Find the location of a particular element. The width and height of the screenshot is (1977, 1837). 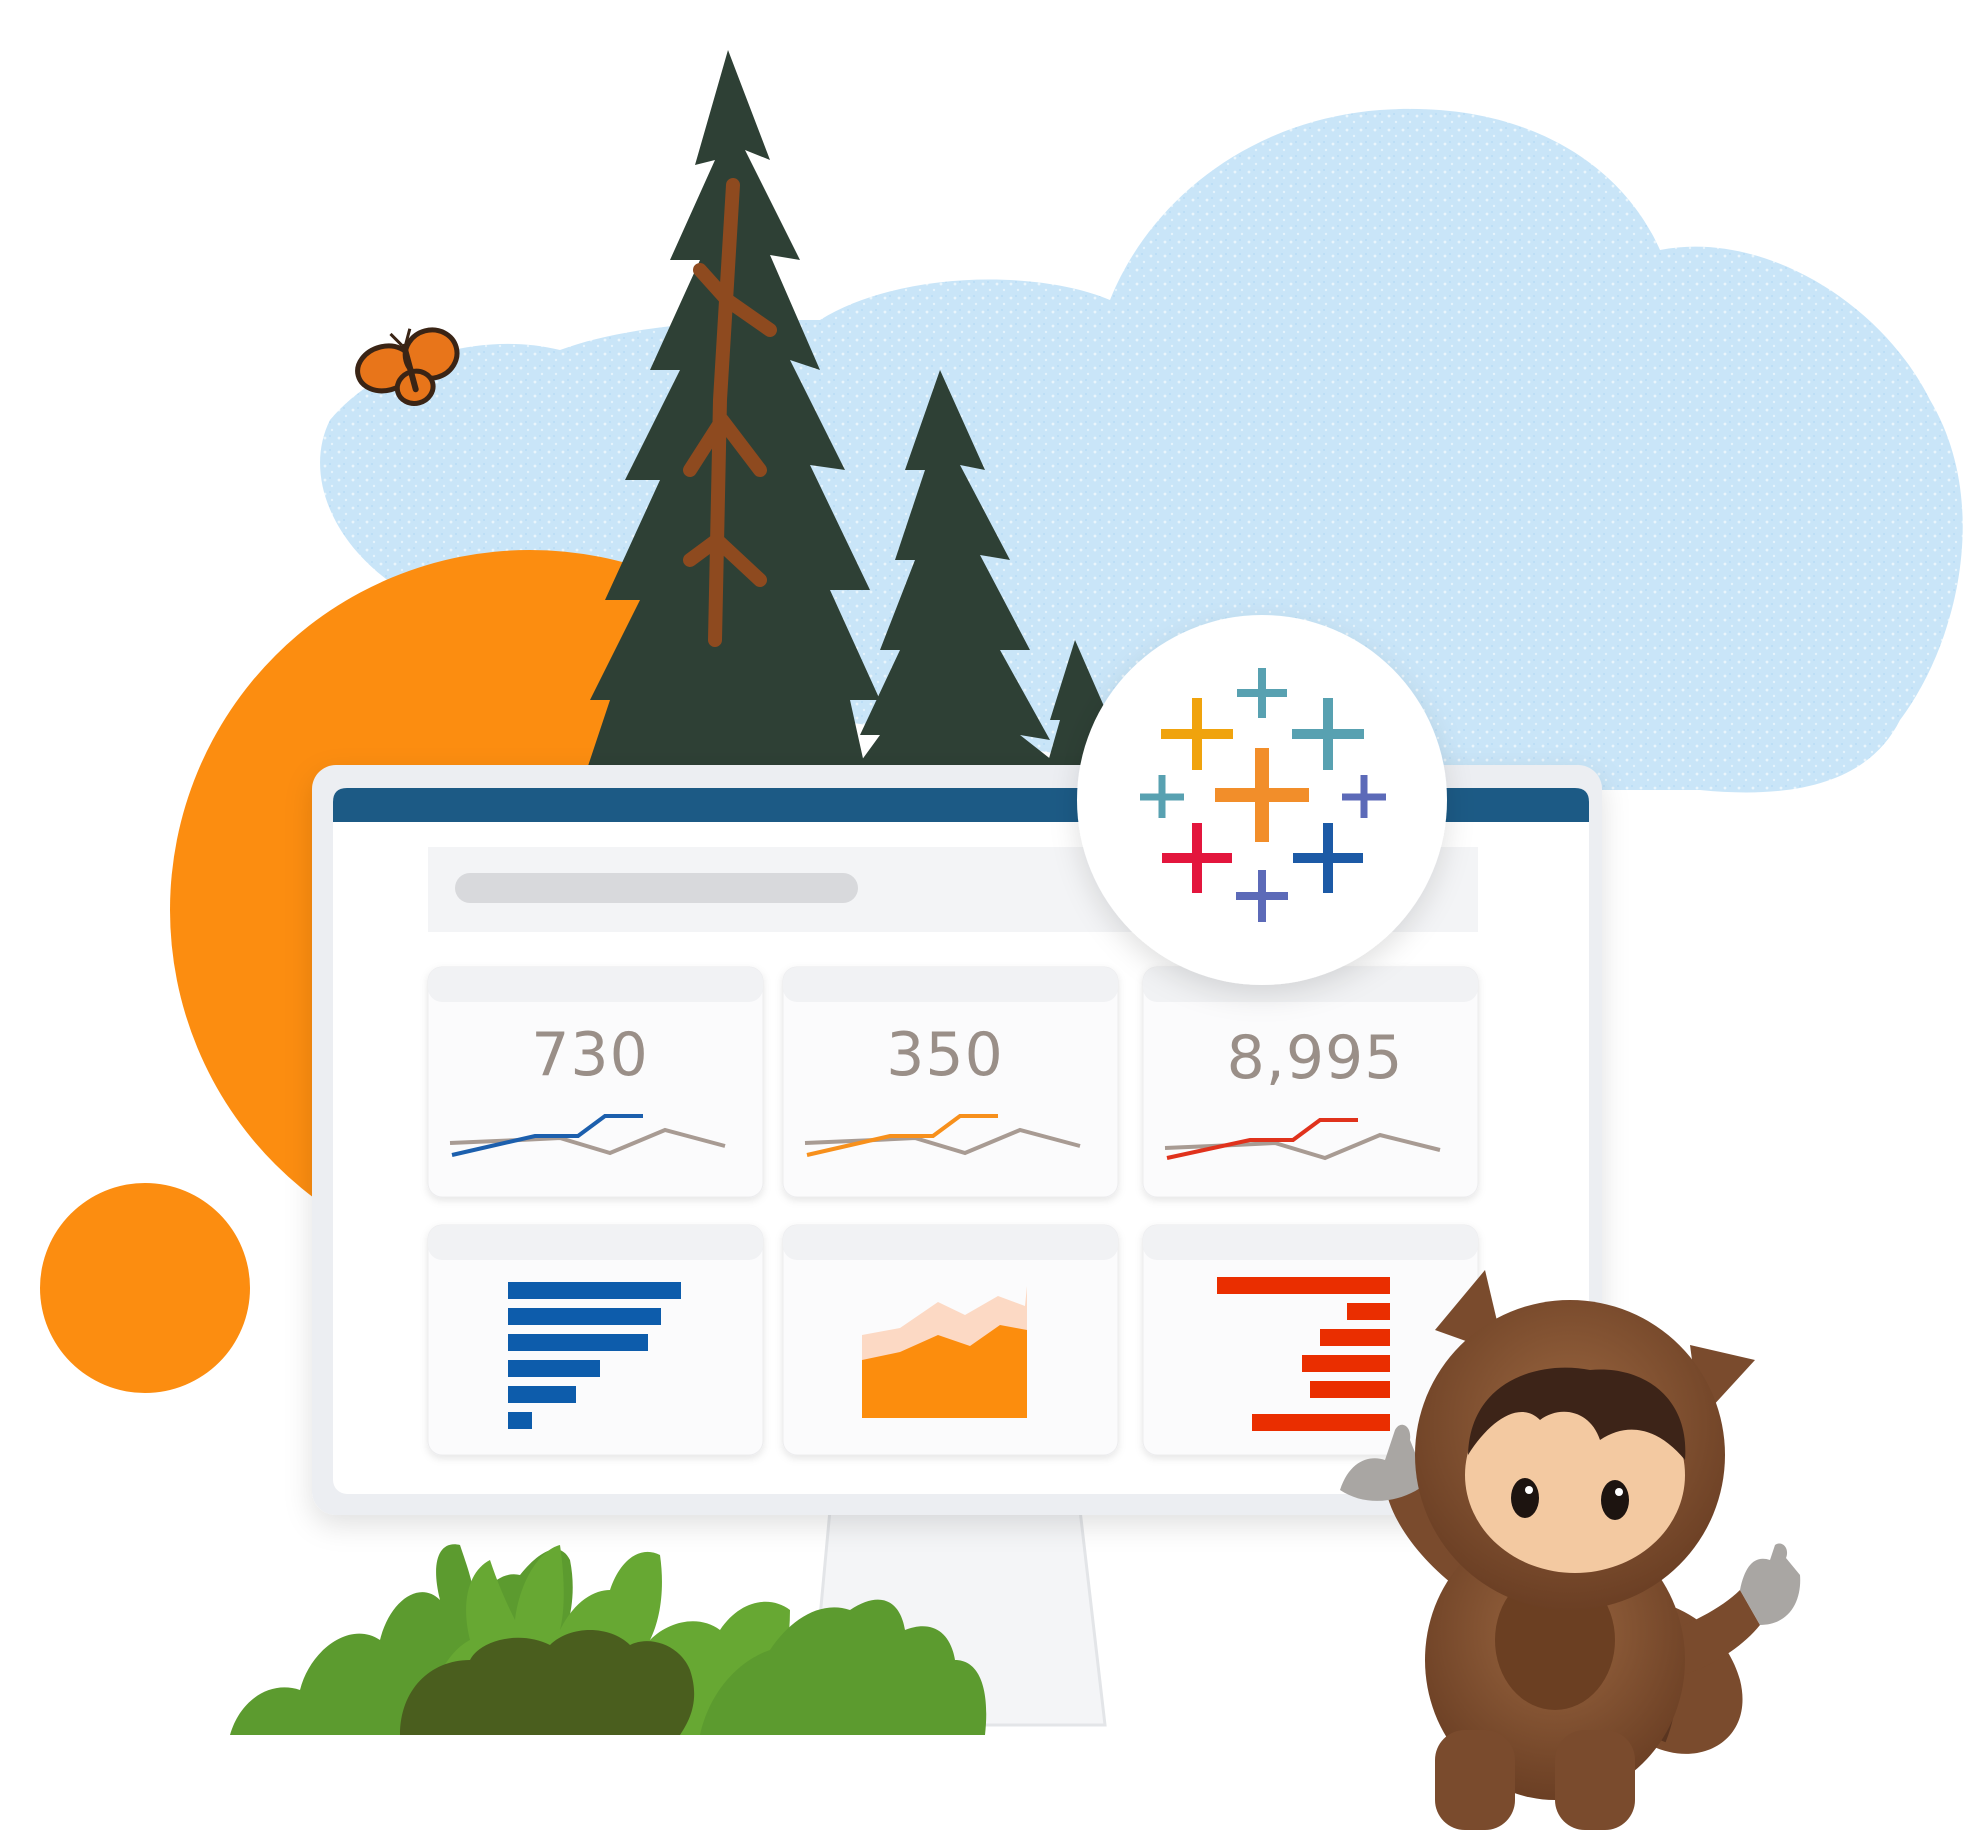

search-placeholder-bar is located at coordinates (656, 888).